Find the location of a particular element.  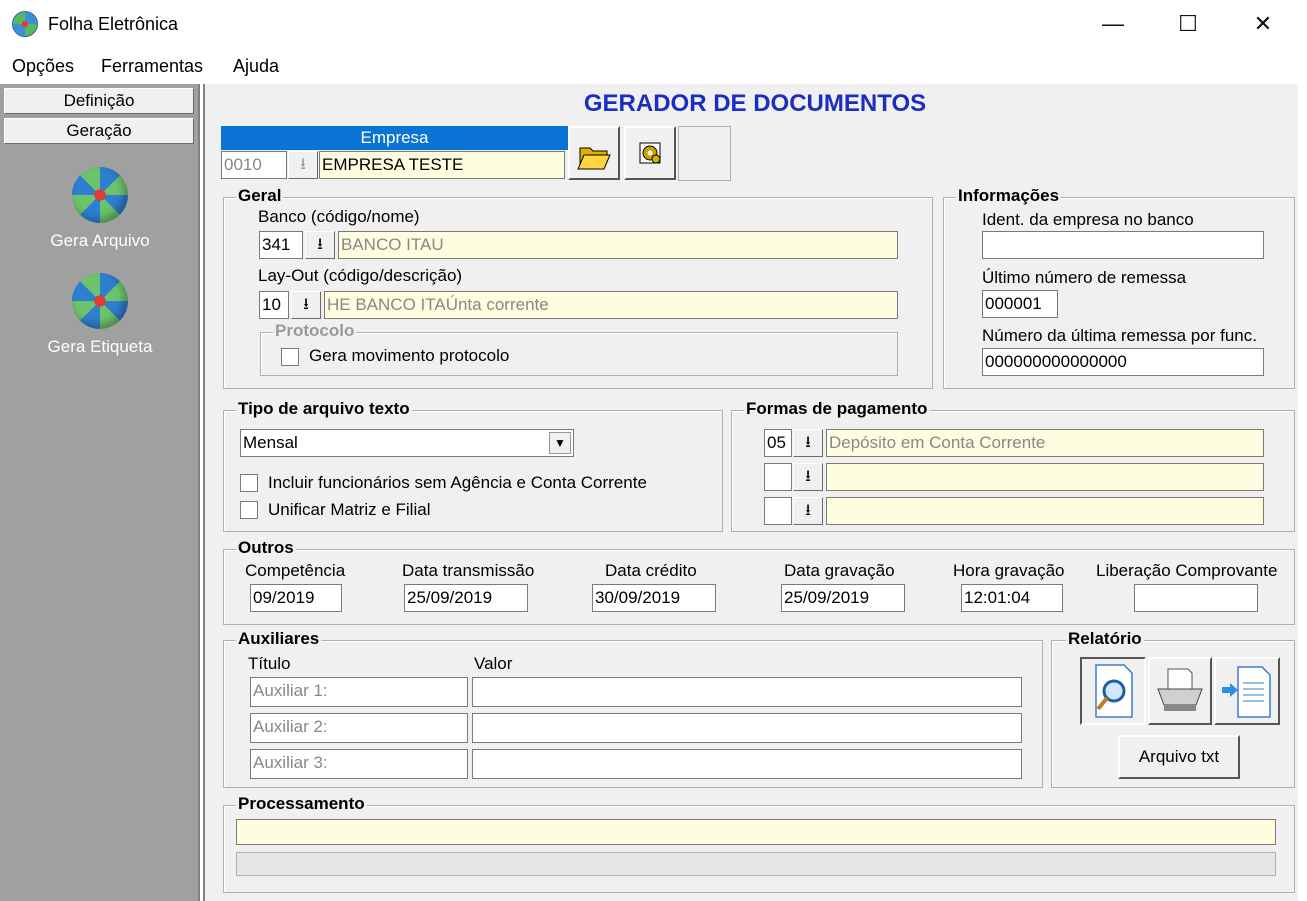

processamento-group: Processamento is located at coordinates (759, 843).